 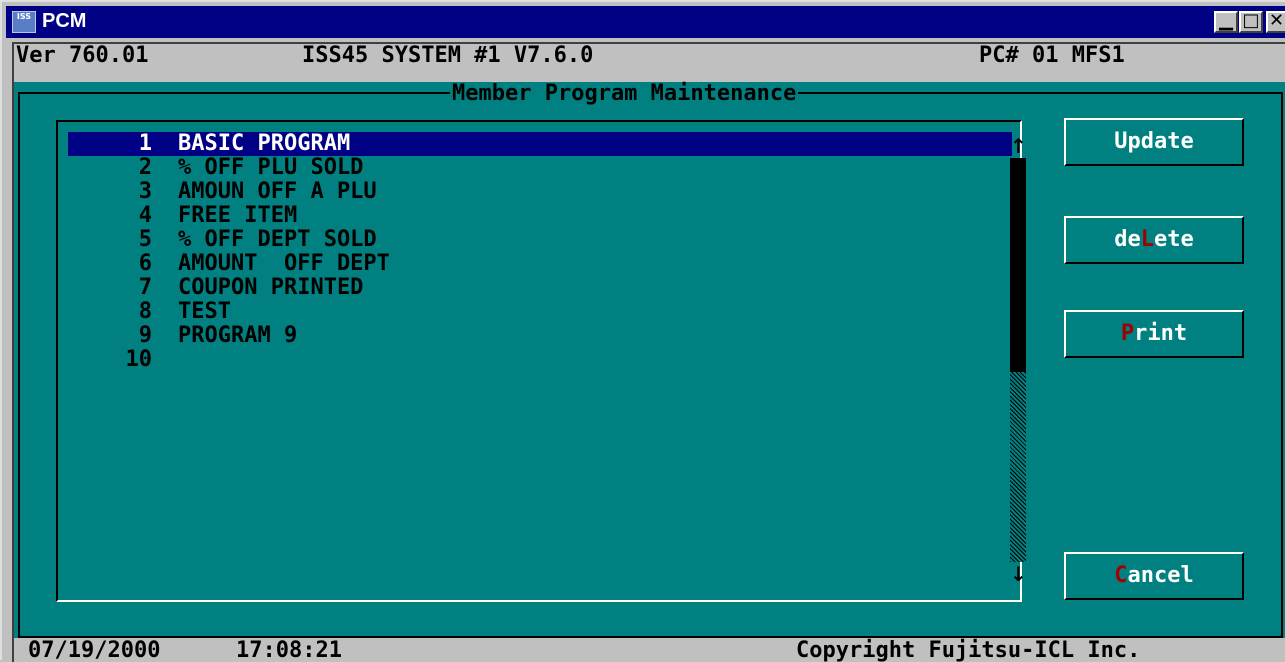 I want to click on list-item: 9 PROGRAM 9, so click(x=540, y=336).